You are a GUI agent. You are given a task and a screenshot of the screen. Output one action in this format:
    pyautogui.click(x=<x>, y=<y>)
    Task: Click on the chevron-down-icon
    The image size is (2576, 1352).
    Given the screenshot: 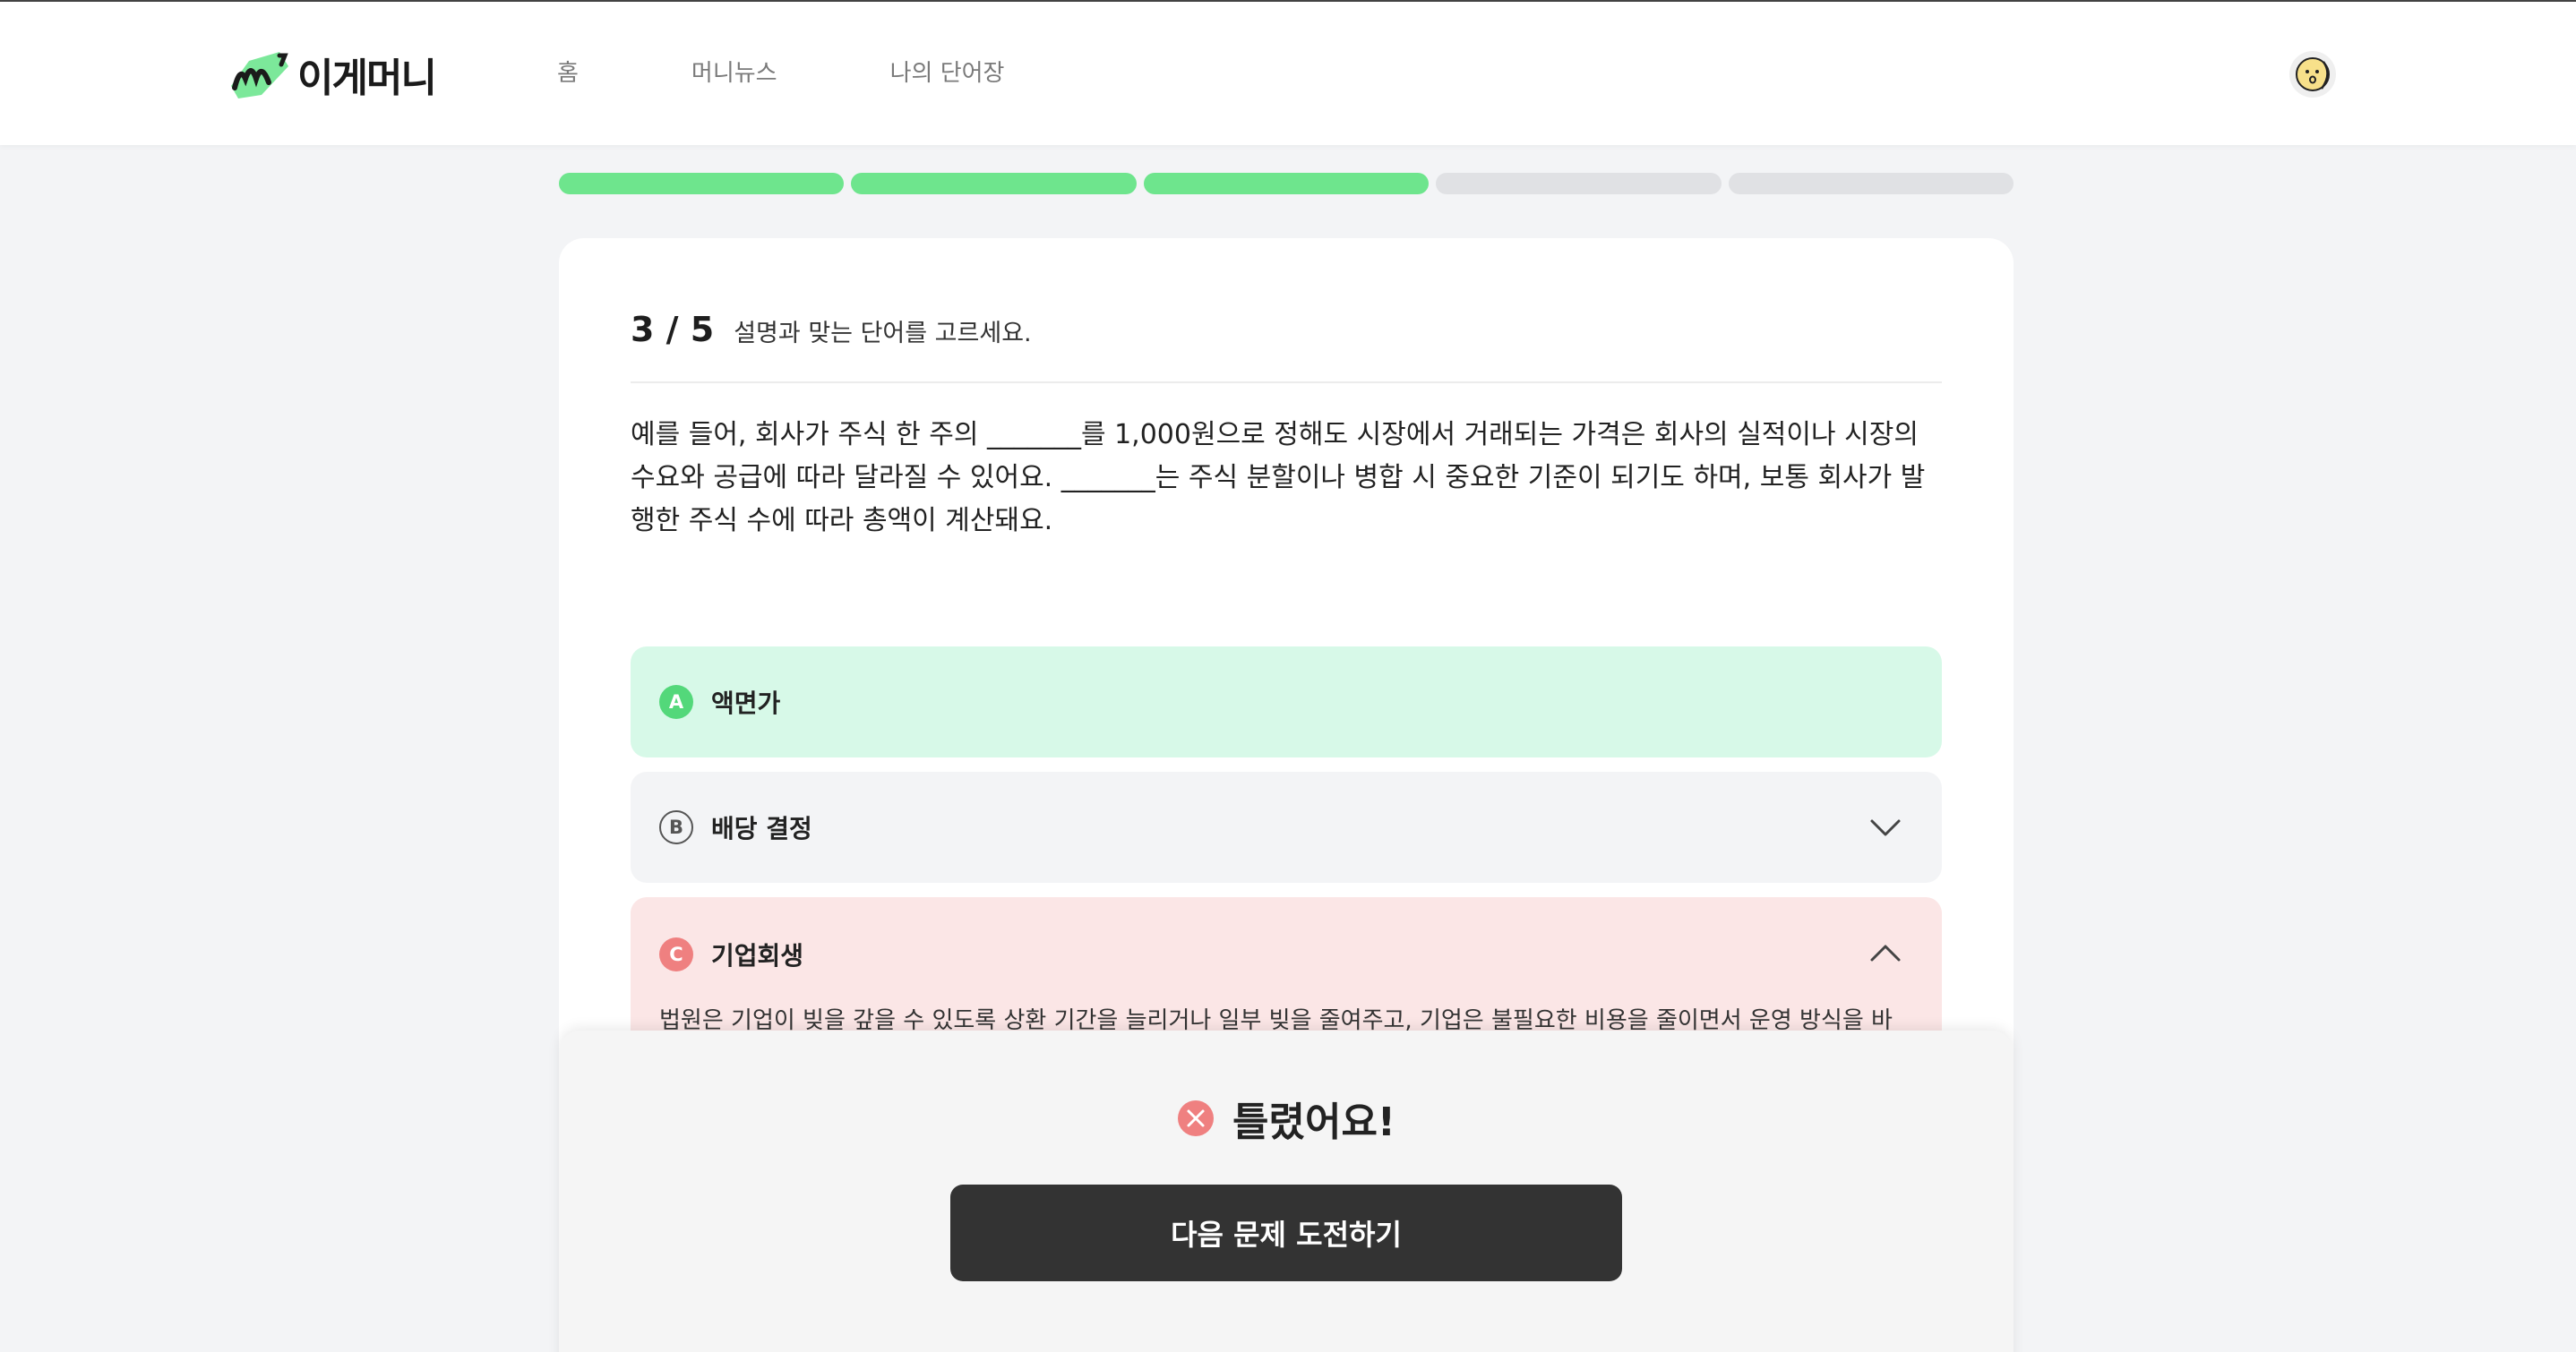 What is the action you would take?
    pyautogui.click(x=1885, y=827)
    